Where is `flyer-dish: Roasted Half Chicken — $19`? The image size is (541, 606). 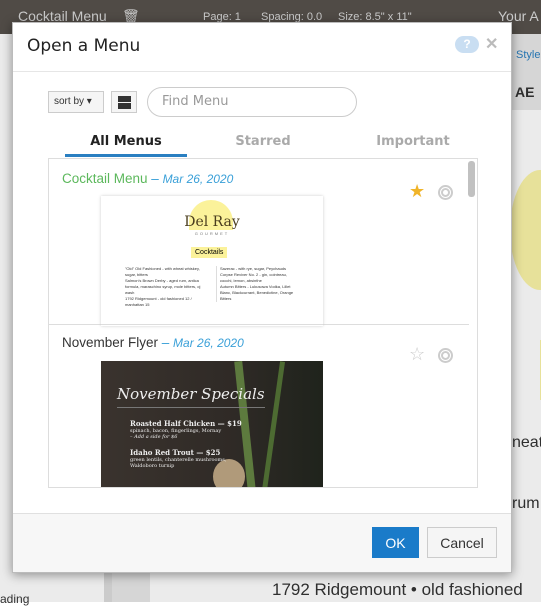
flyer-dish: Roasted Half Chicken — $19 is located at coordinates (186, 423).